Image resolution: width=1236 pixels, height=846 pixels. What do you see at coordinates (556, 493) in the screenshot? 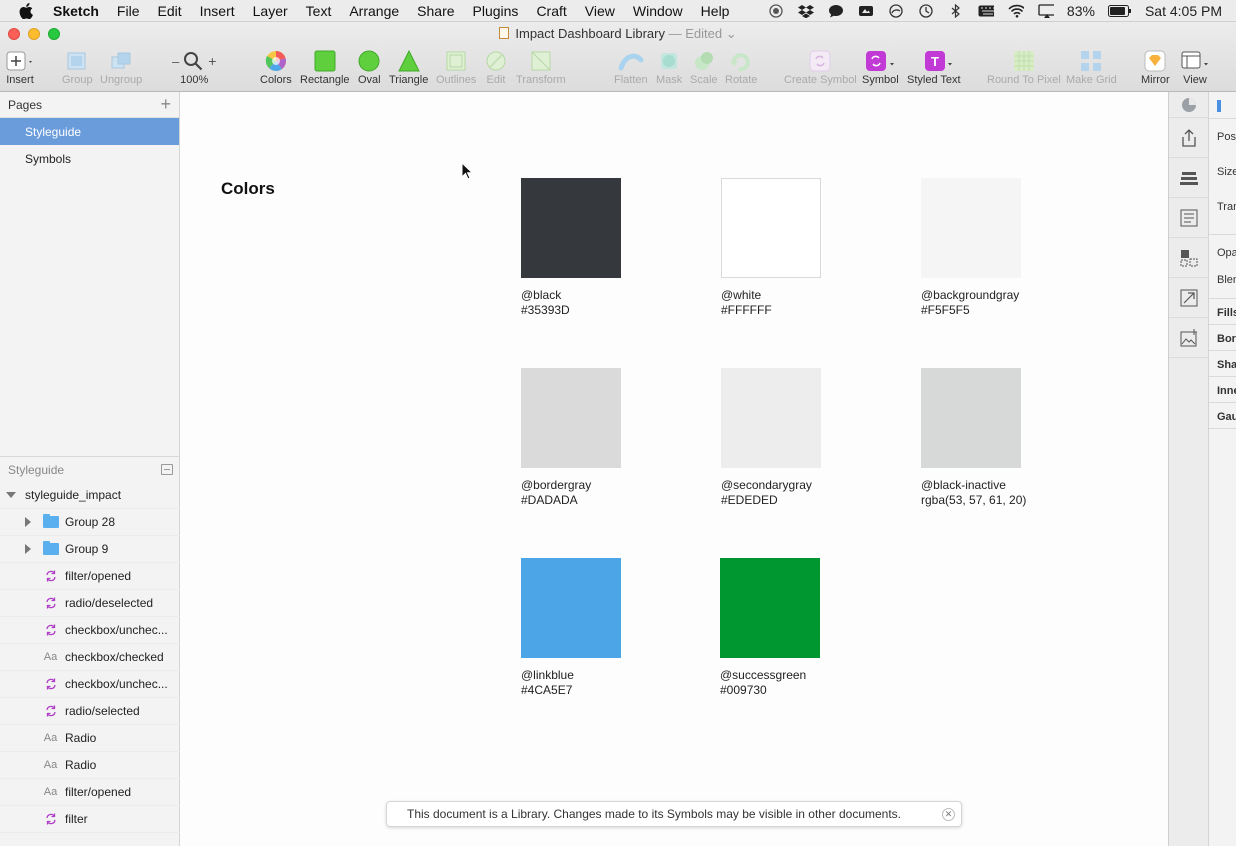
I see `swatch-label: @bordergray #DADADA` at bounding box center [556, 493].